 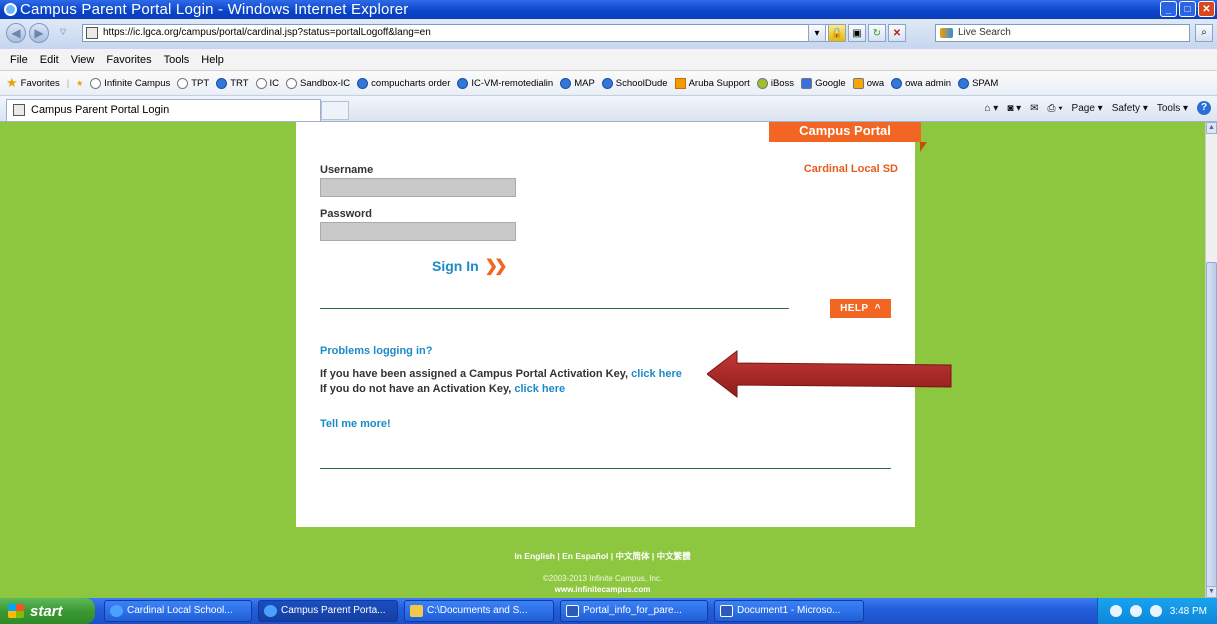 What do you see at coordinates (897, 33) in the screenshot?
I see `stop-icon: ✕` at bounding box center [897, 33].